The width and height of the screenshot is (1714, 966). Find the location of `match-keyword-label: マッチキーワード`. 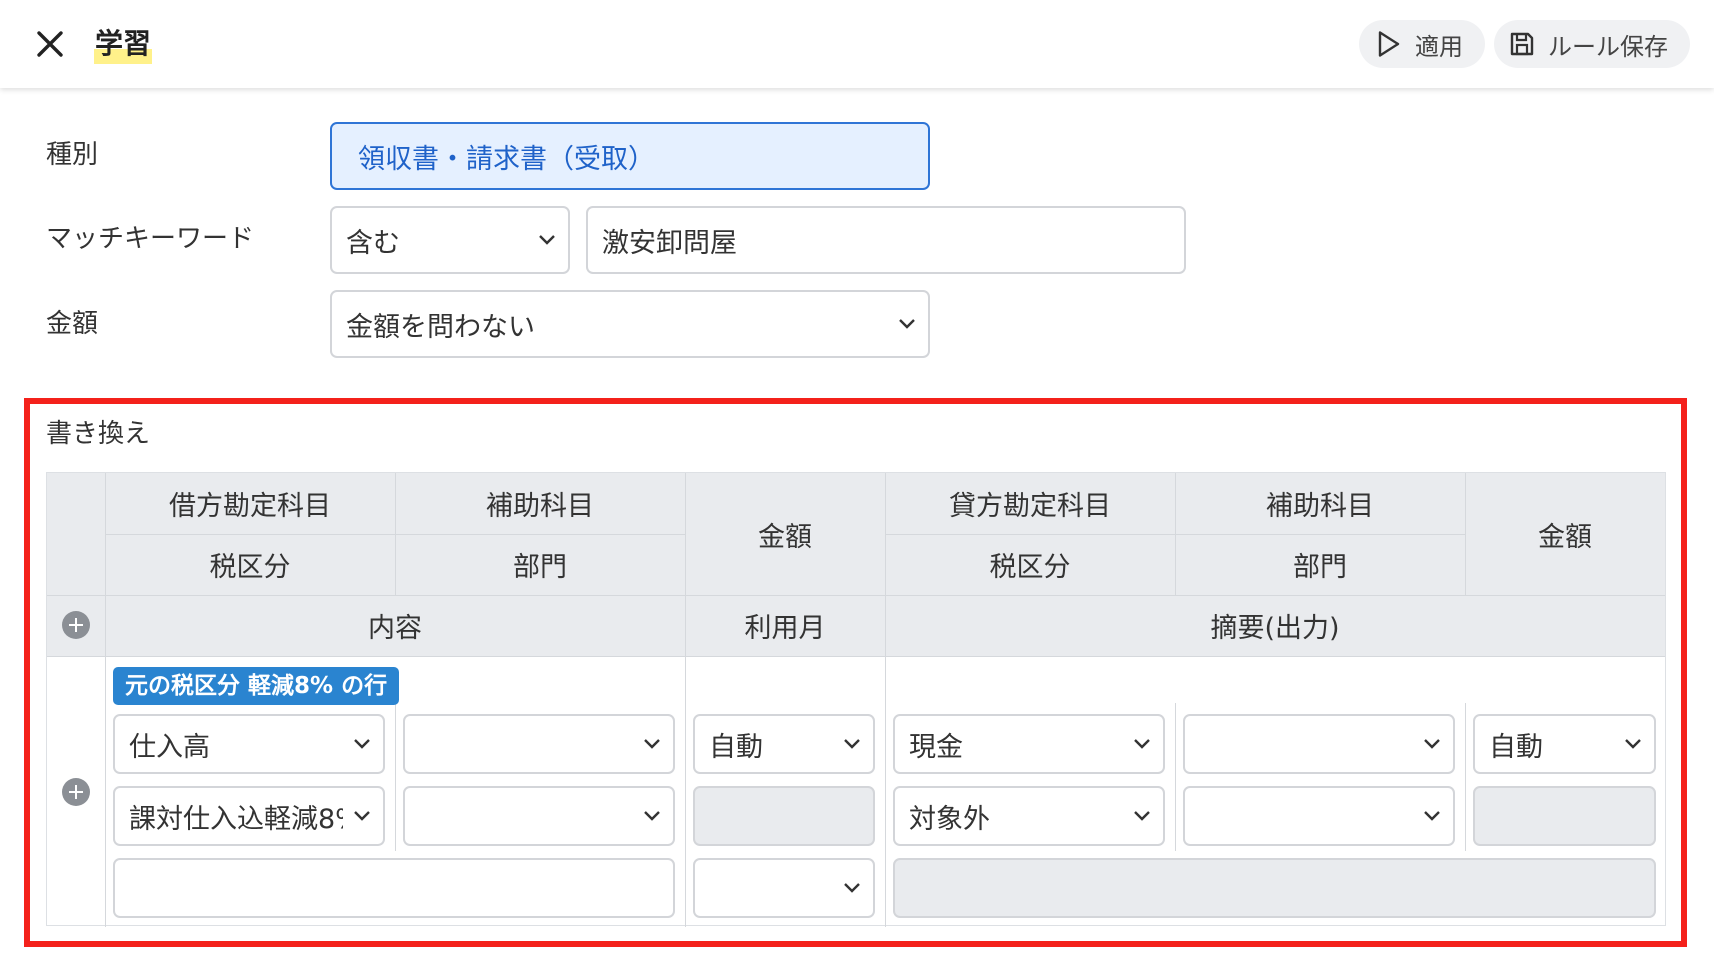

match-keyword-label: マッチキーワード is located at coordinates (150, 239).